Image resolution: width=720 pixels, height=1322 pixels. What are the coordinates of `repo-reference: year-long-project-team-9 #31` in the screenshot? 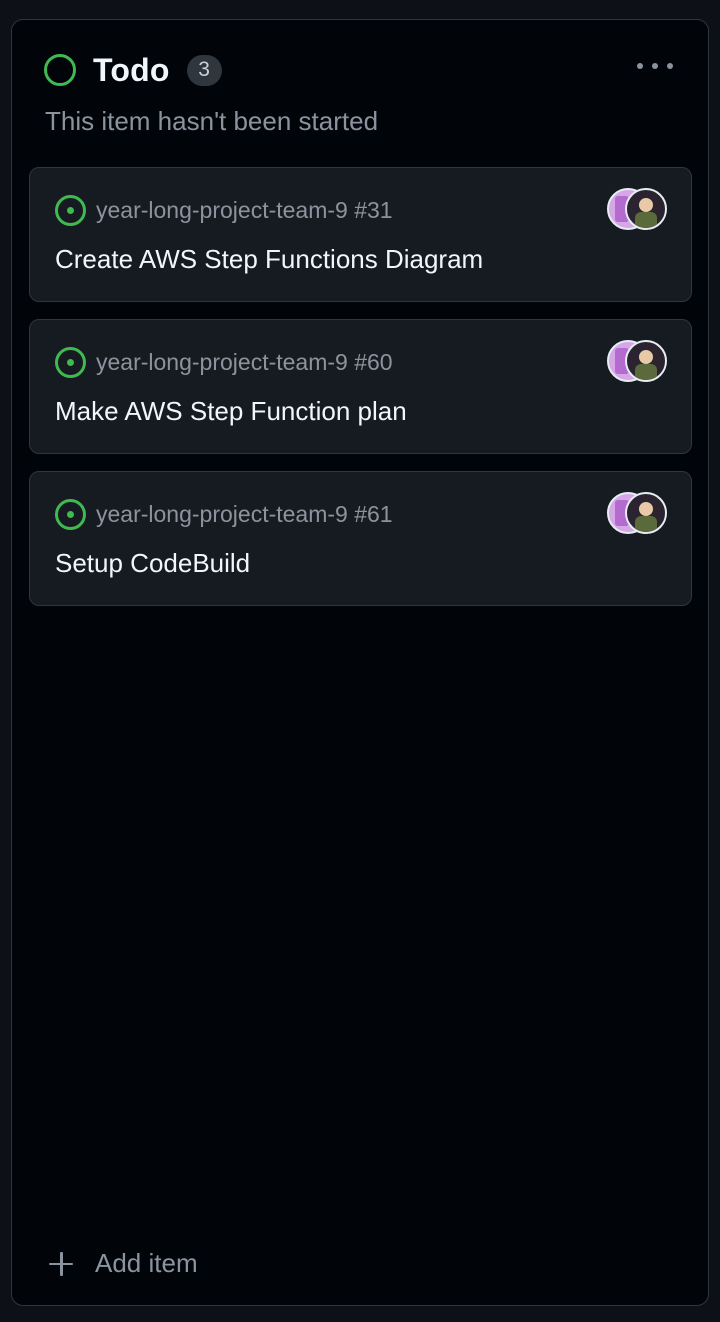 It's located at (244, 210).